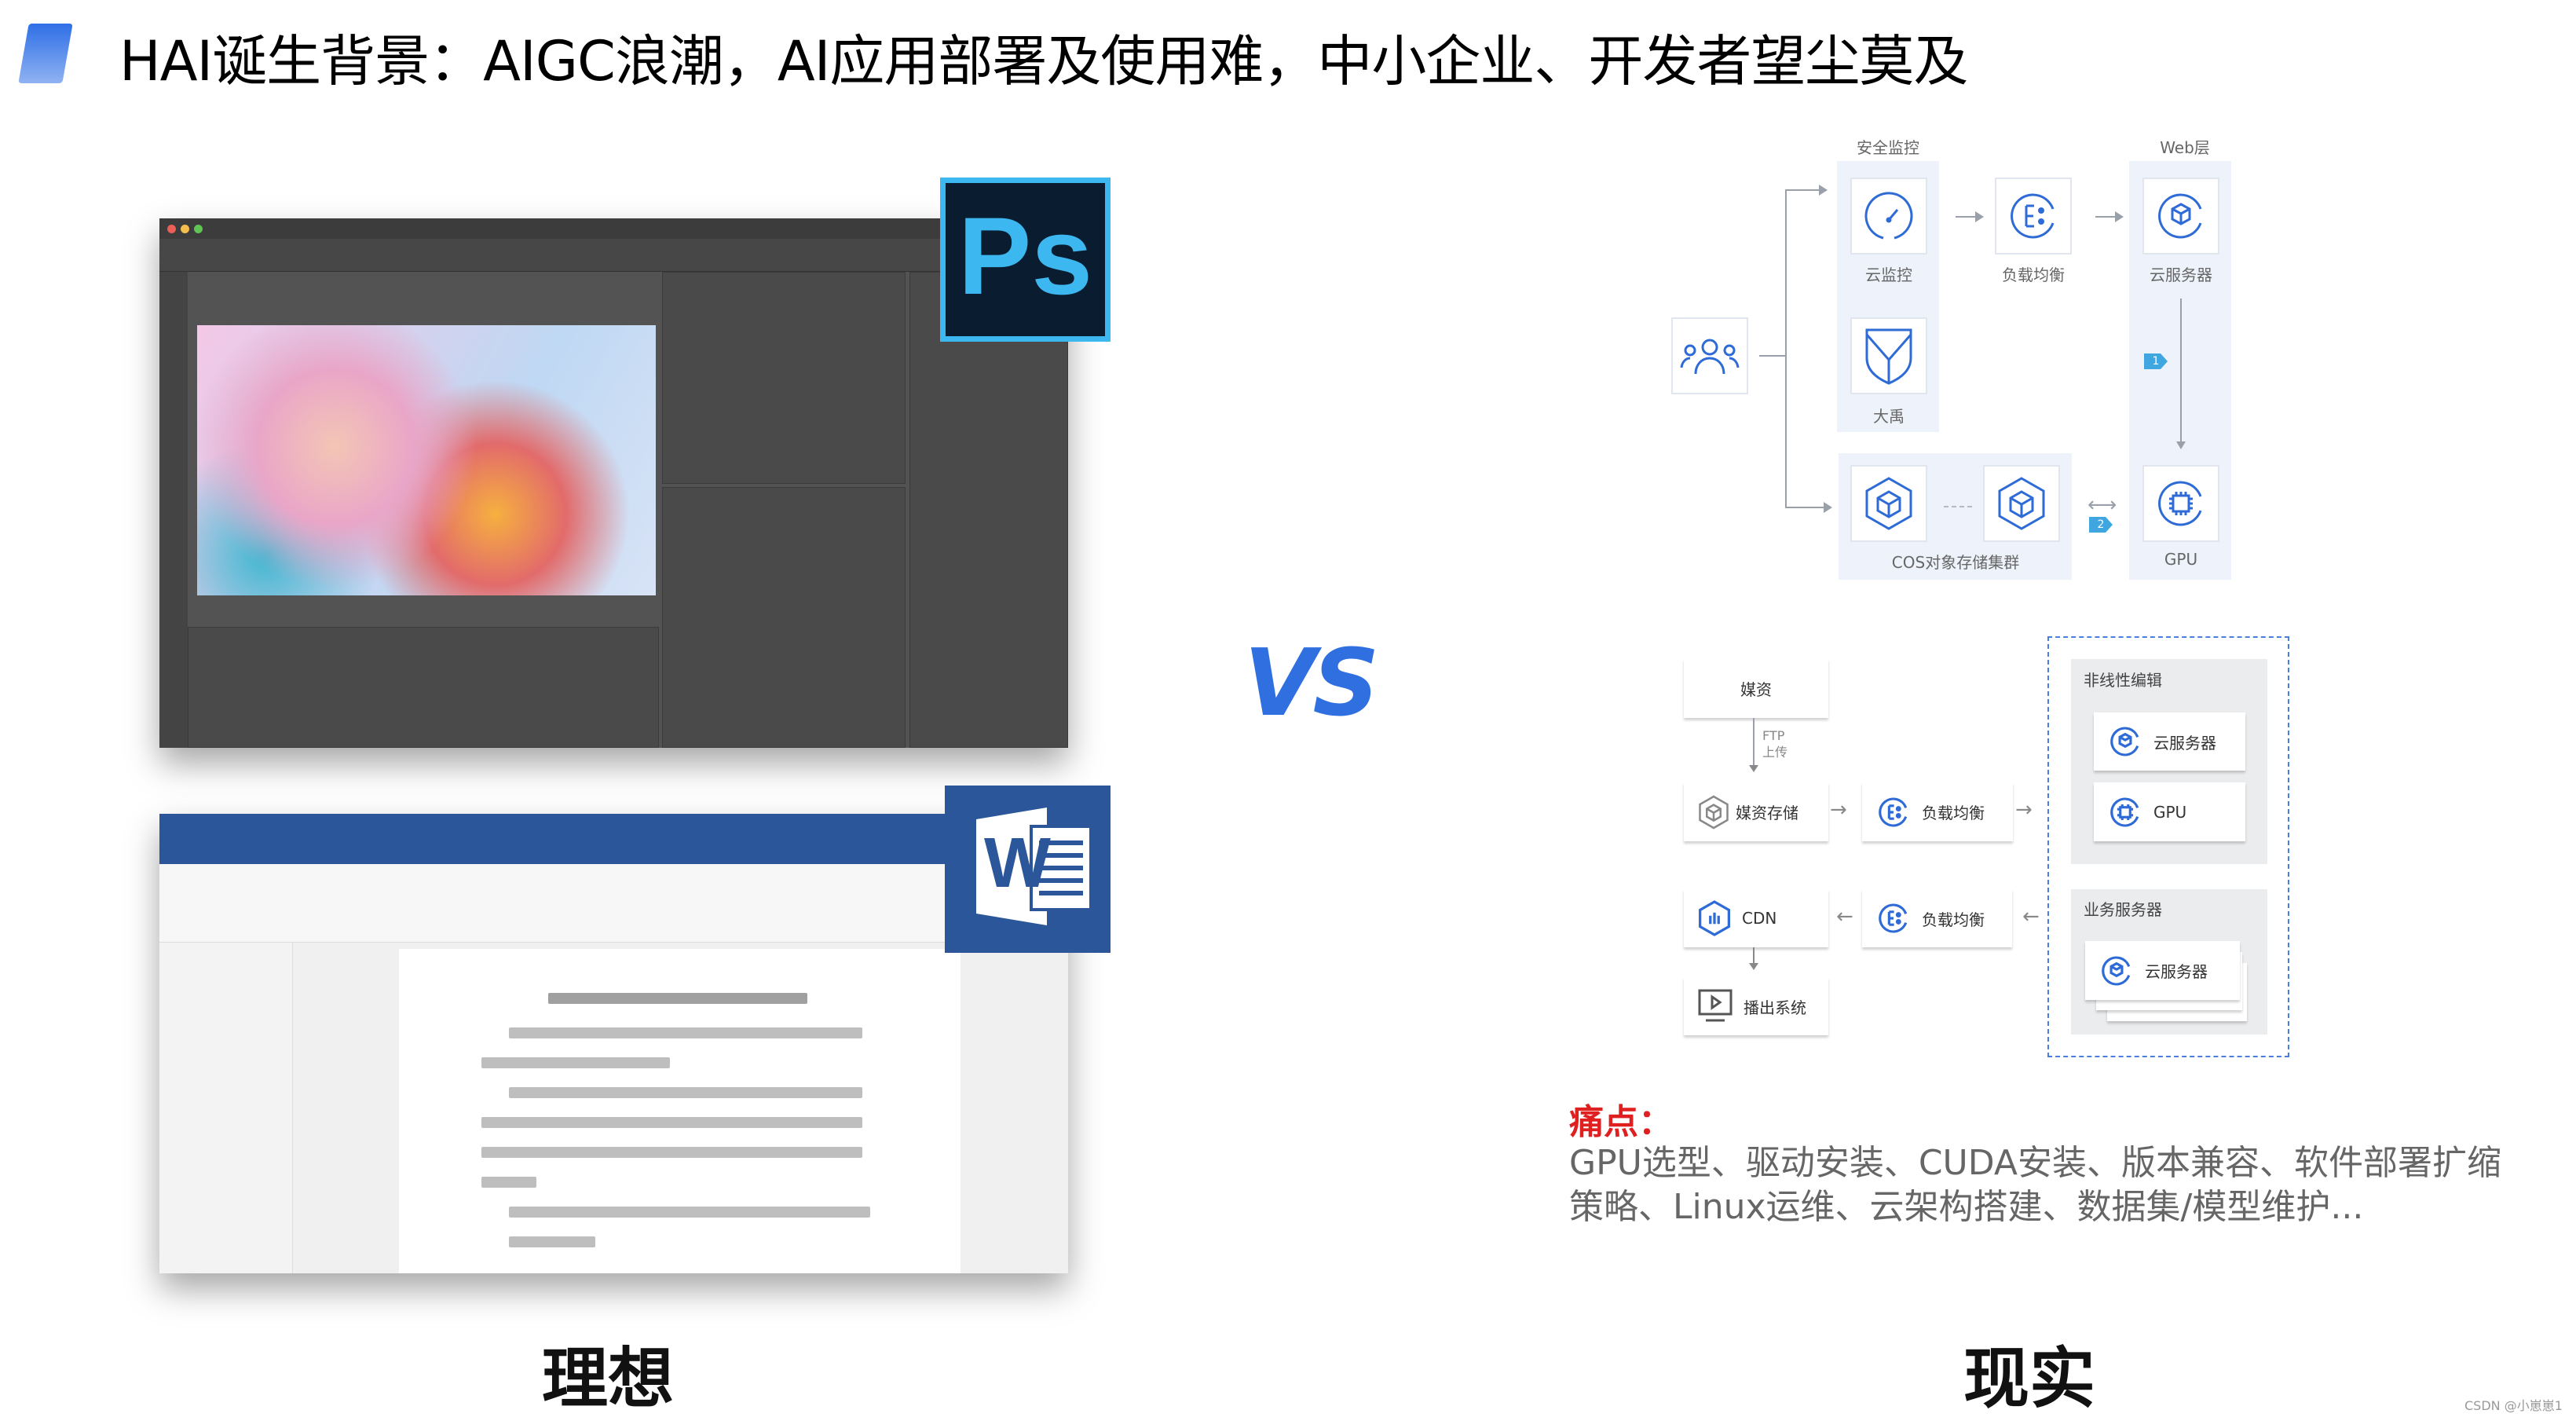 This screenshot has height=1421, width=2576. What do you see at coordinates (614, 228) in the screenshot?
I see `ps-titlebar` at bounding box center [614, 228].